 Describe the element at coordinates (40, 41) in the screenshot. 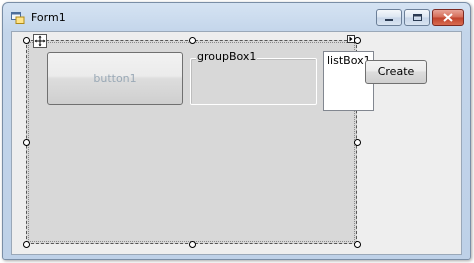

I see `move-arrows-icon` at that location.